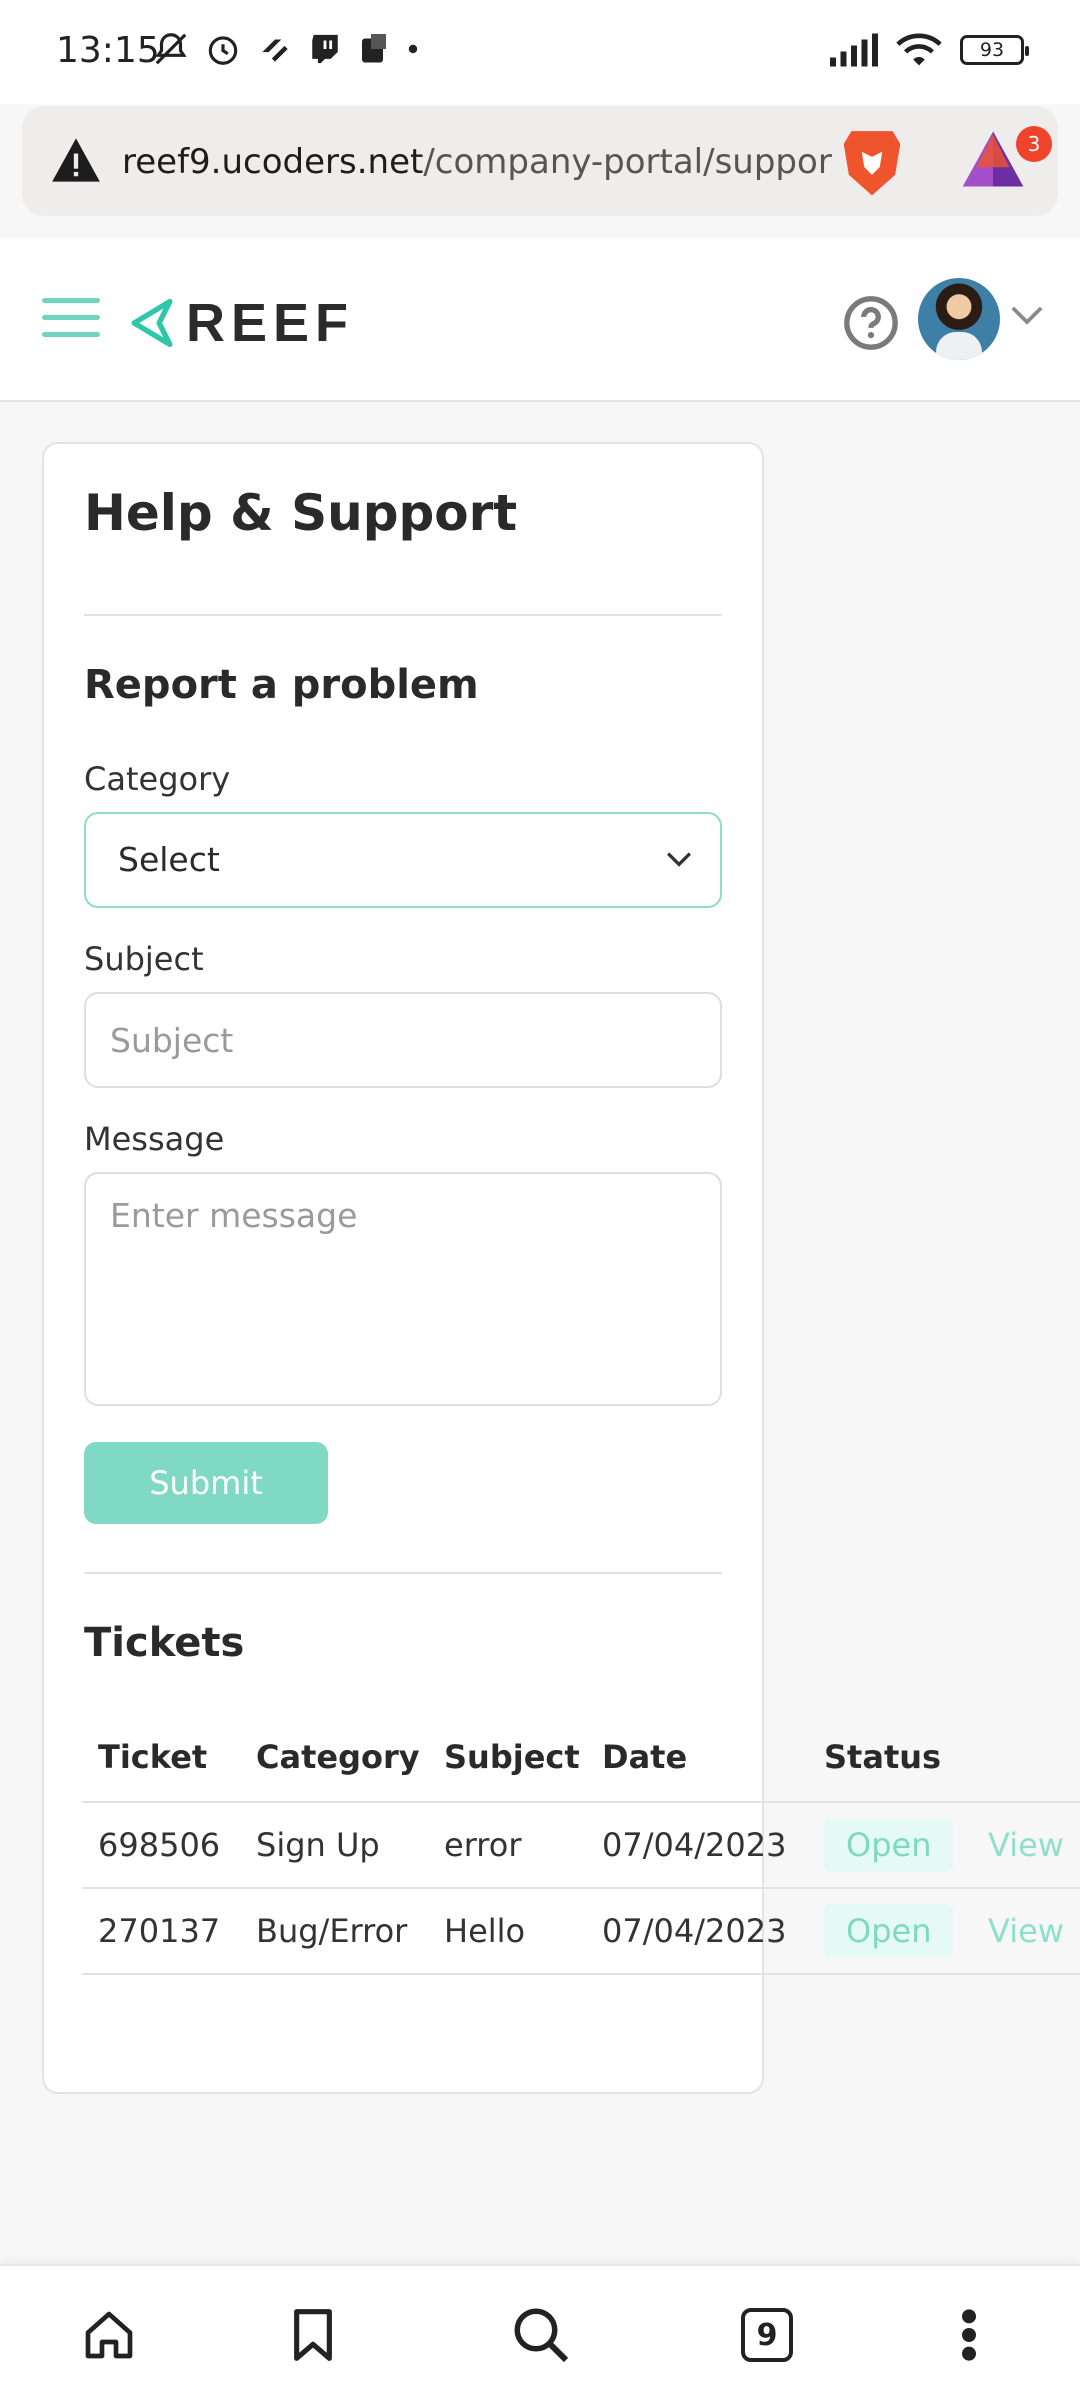 The image size is (1080, 2400). I want to click on twitch-icon, so click(325, 49).